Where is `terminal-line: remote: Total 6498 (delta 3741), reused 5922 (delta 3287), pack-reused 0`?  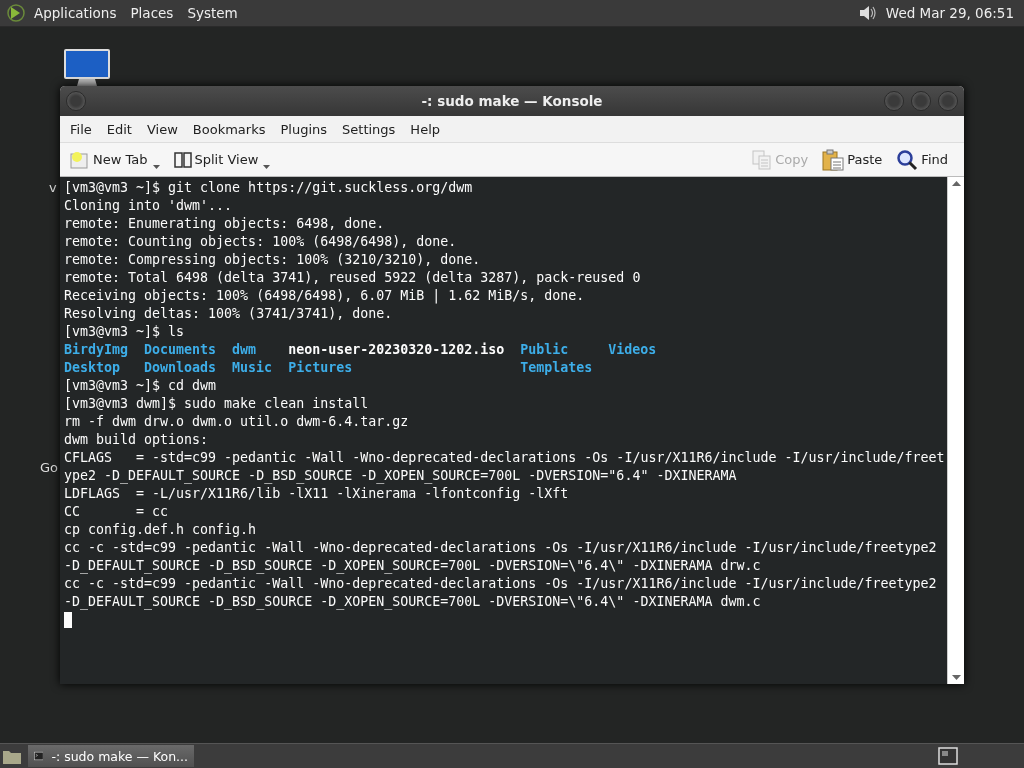
terminal-line: remote: Total 6498 (delta 3741), reused 5922 (delta 3287), pack-reused 0 is located at coordinates (352, 278).